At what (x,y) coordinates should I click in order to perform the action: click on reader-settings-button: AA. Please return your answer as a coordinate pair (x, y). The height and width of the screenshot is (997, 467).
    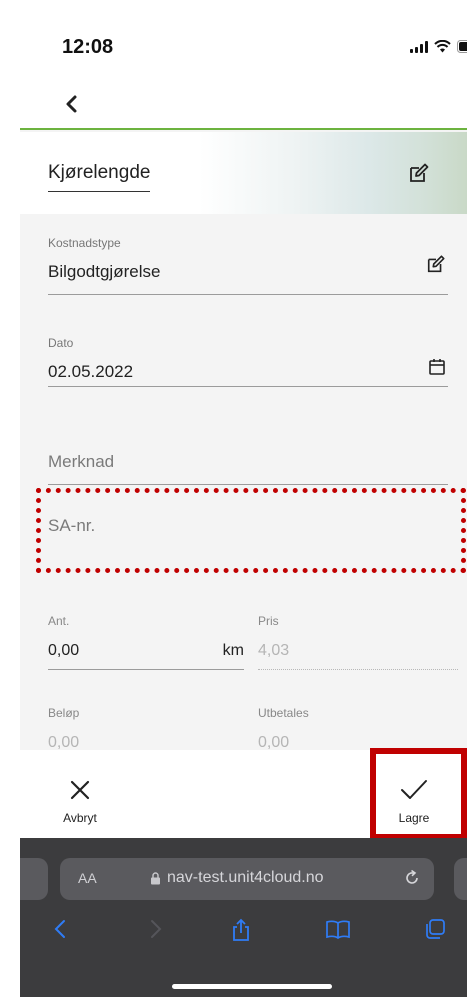
    Looking at the image, I should click on (87, 878).